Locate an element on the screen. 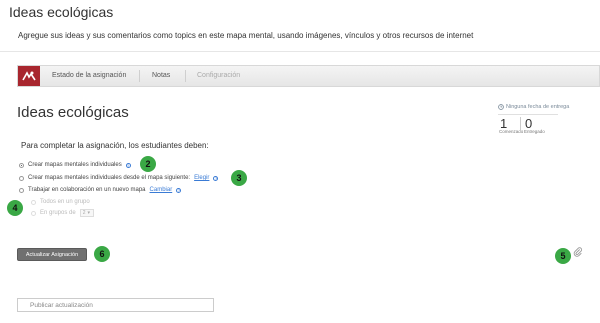  callout-badge-4: 4 is located at coordinates (15, 208).